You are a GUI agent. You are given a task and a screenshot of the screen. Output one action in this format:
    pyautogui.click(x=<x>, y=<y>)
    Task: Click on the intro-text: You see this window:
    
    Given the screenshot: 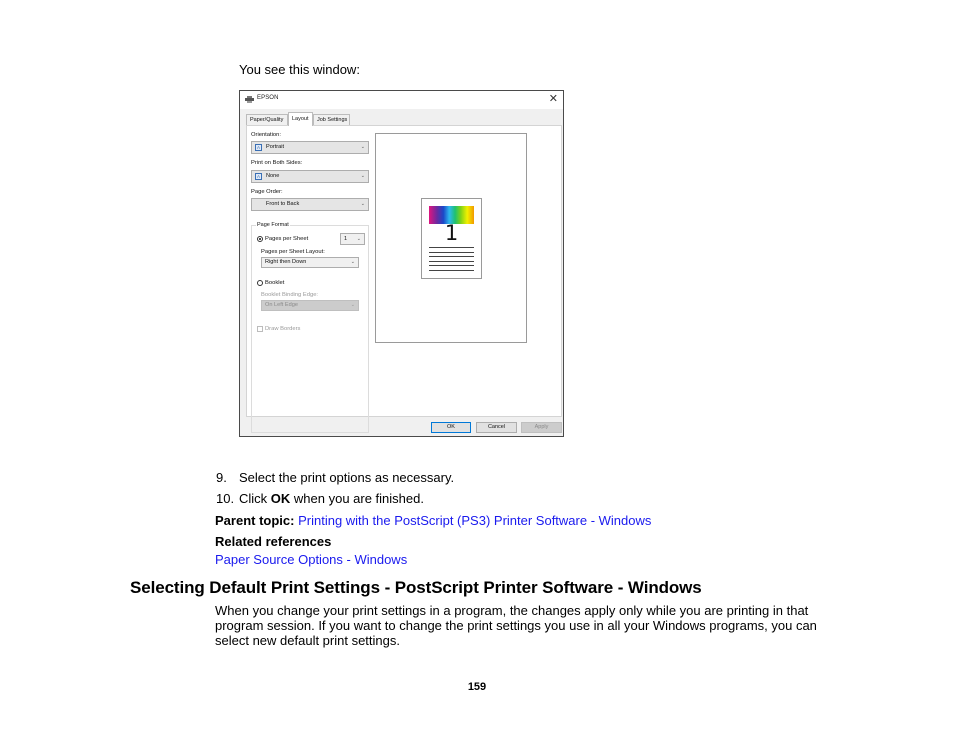 What is the action you would take?
    pyautogui.click(x=299, y=69)
    